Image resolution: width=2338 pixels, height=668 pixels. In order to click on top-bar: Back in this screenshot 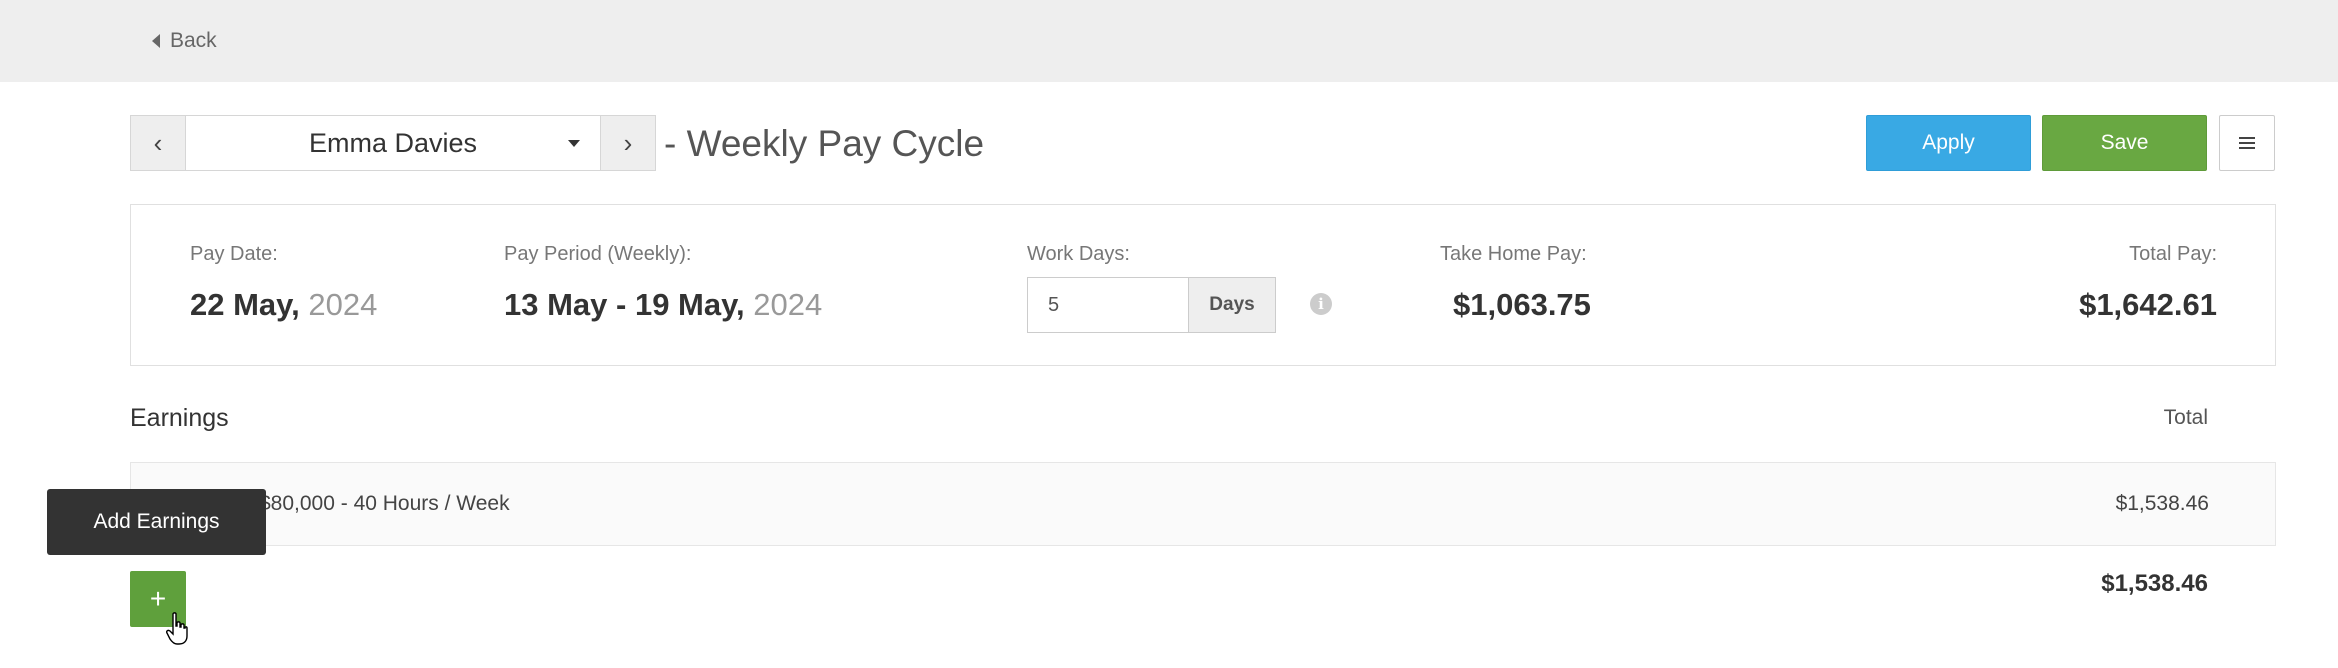, I will do `click(1169, 41)`.